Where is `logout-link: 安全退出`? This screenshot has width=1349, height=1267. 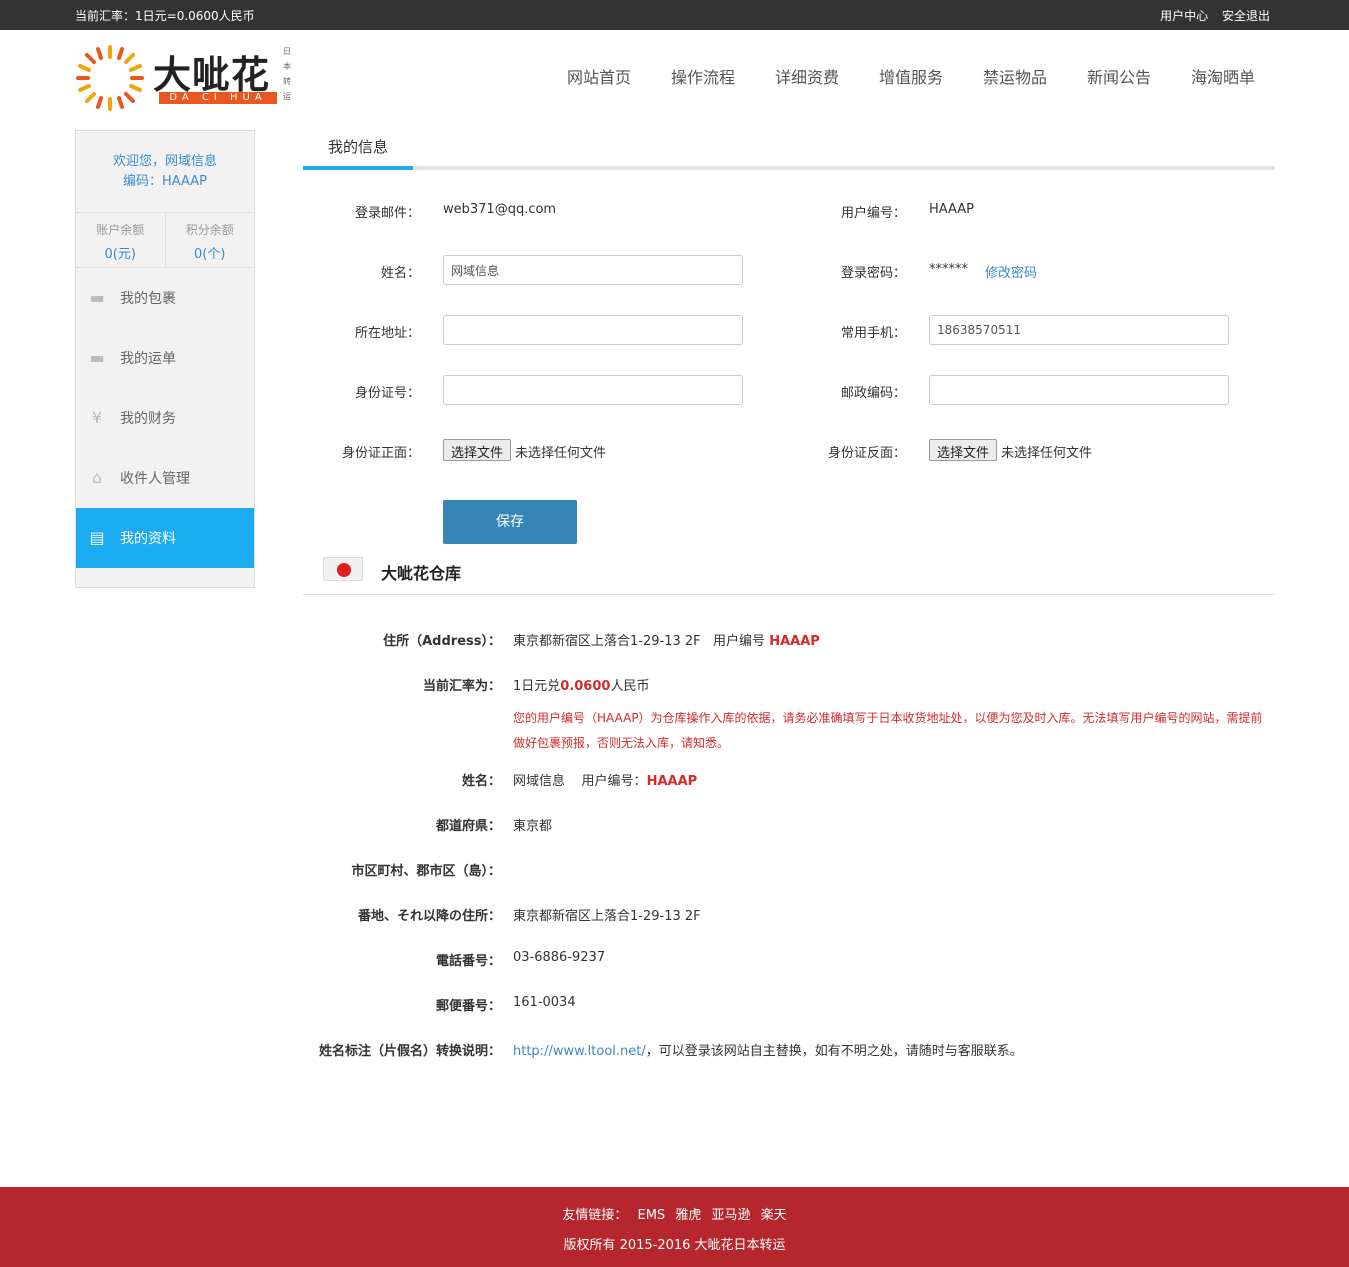
logout-link: 安全退出 is located at coordinates (1246, 16).